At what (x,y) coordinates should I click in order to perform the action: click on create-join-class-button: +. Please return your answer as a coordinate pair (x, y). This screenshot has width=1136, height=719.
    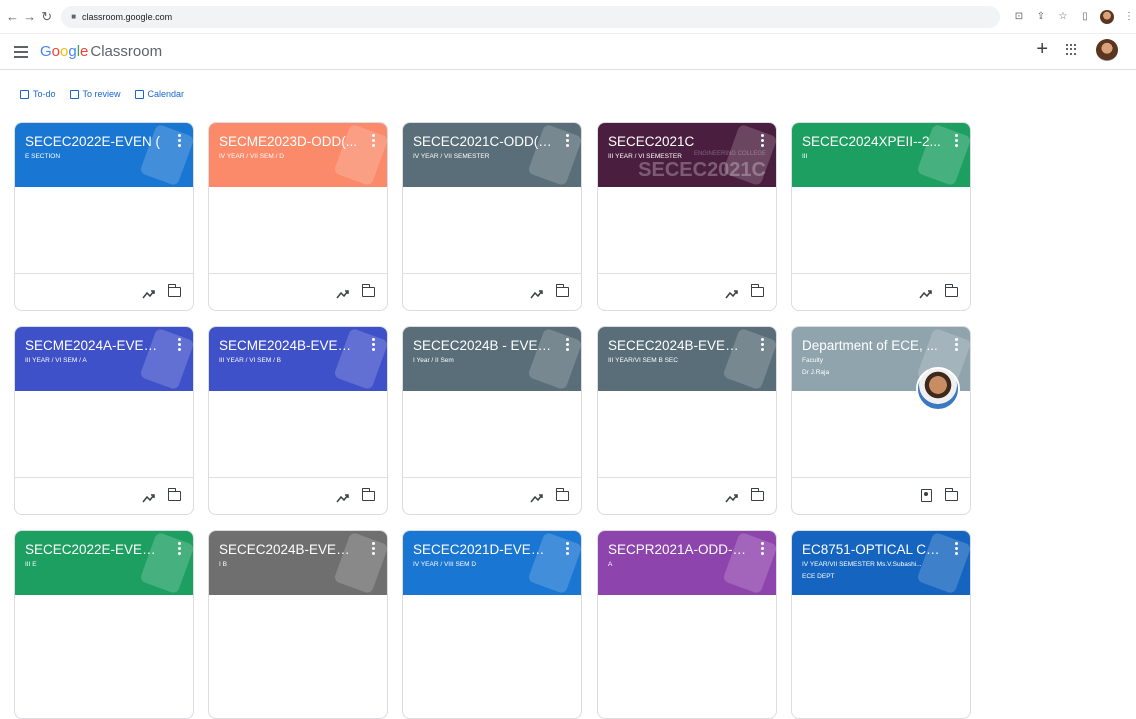
    Looking at the image, I should click on (1042, 49).